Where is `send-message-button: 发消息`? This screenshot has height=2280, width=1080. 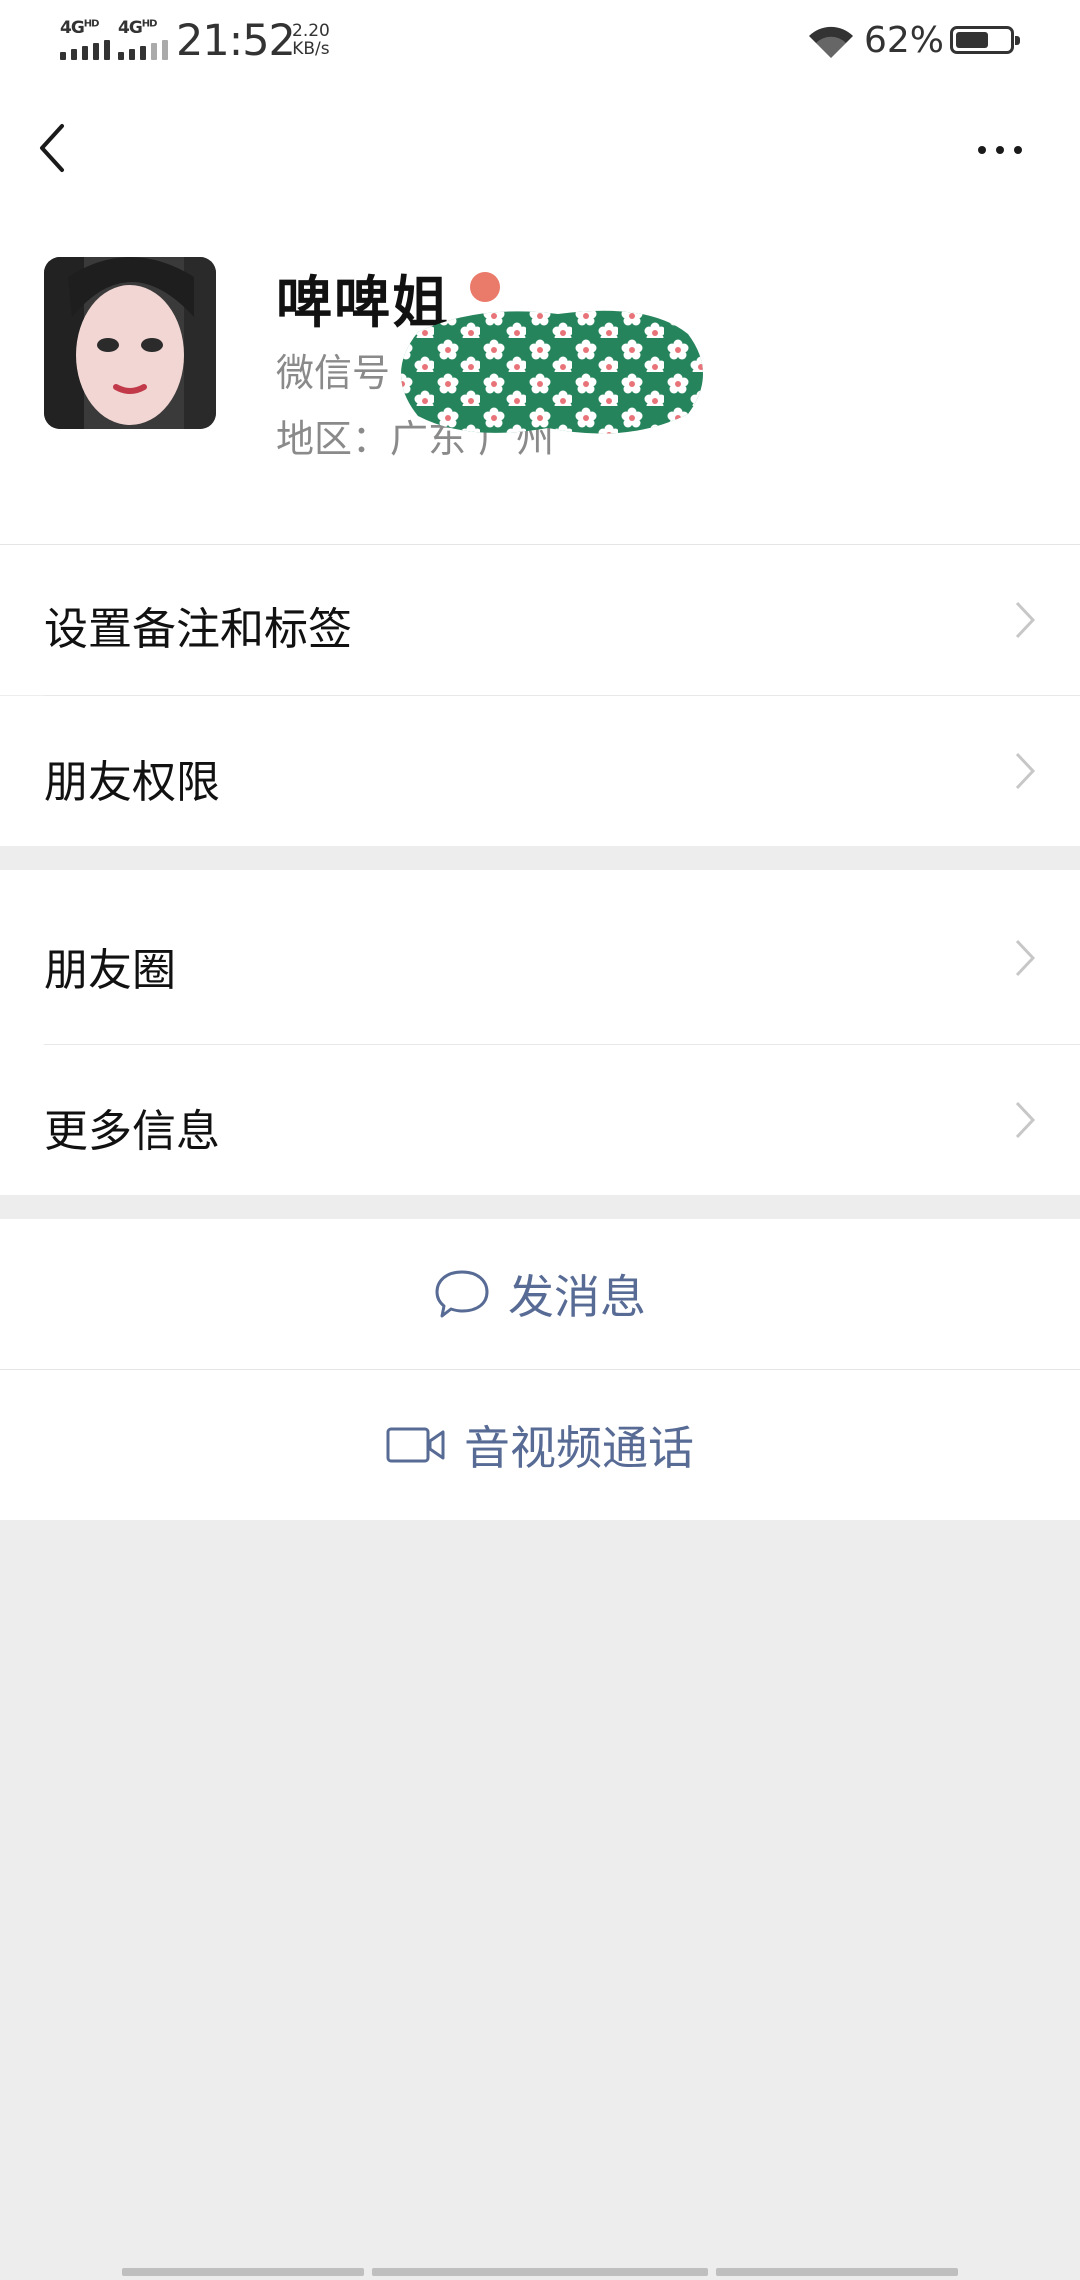 send-message-button: 发消息 is located at coordinates (540, 1294).